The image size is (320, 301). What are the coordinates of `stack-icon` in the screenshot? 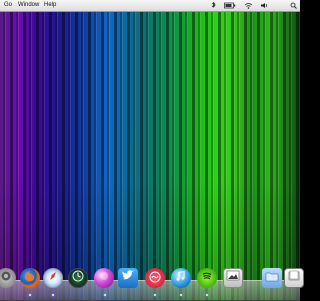 It's located at (294, 278).